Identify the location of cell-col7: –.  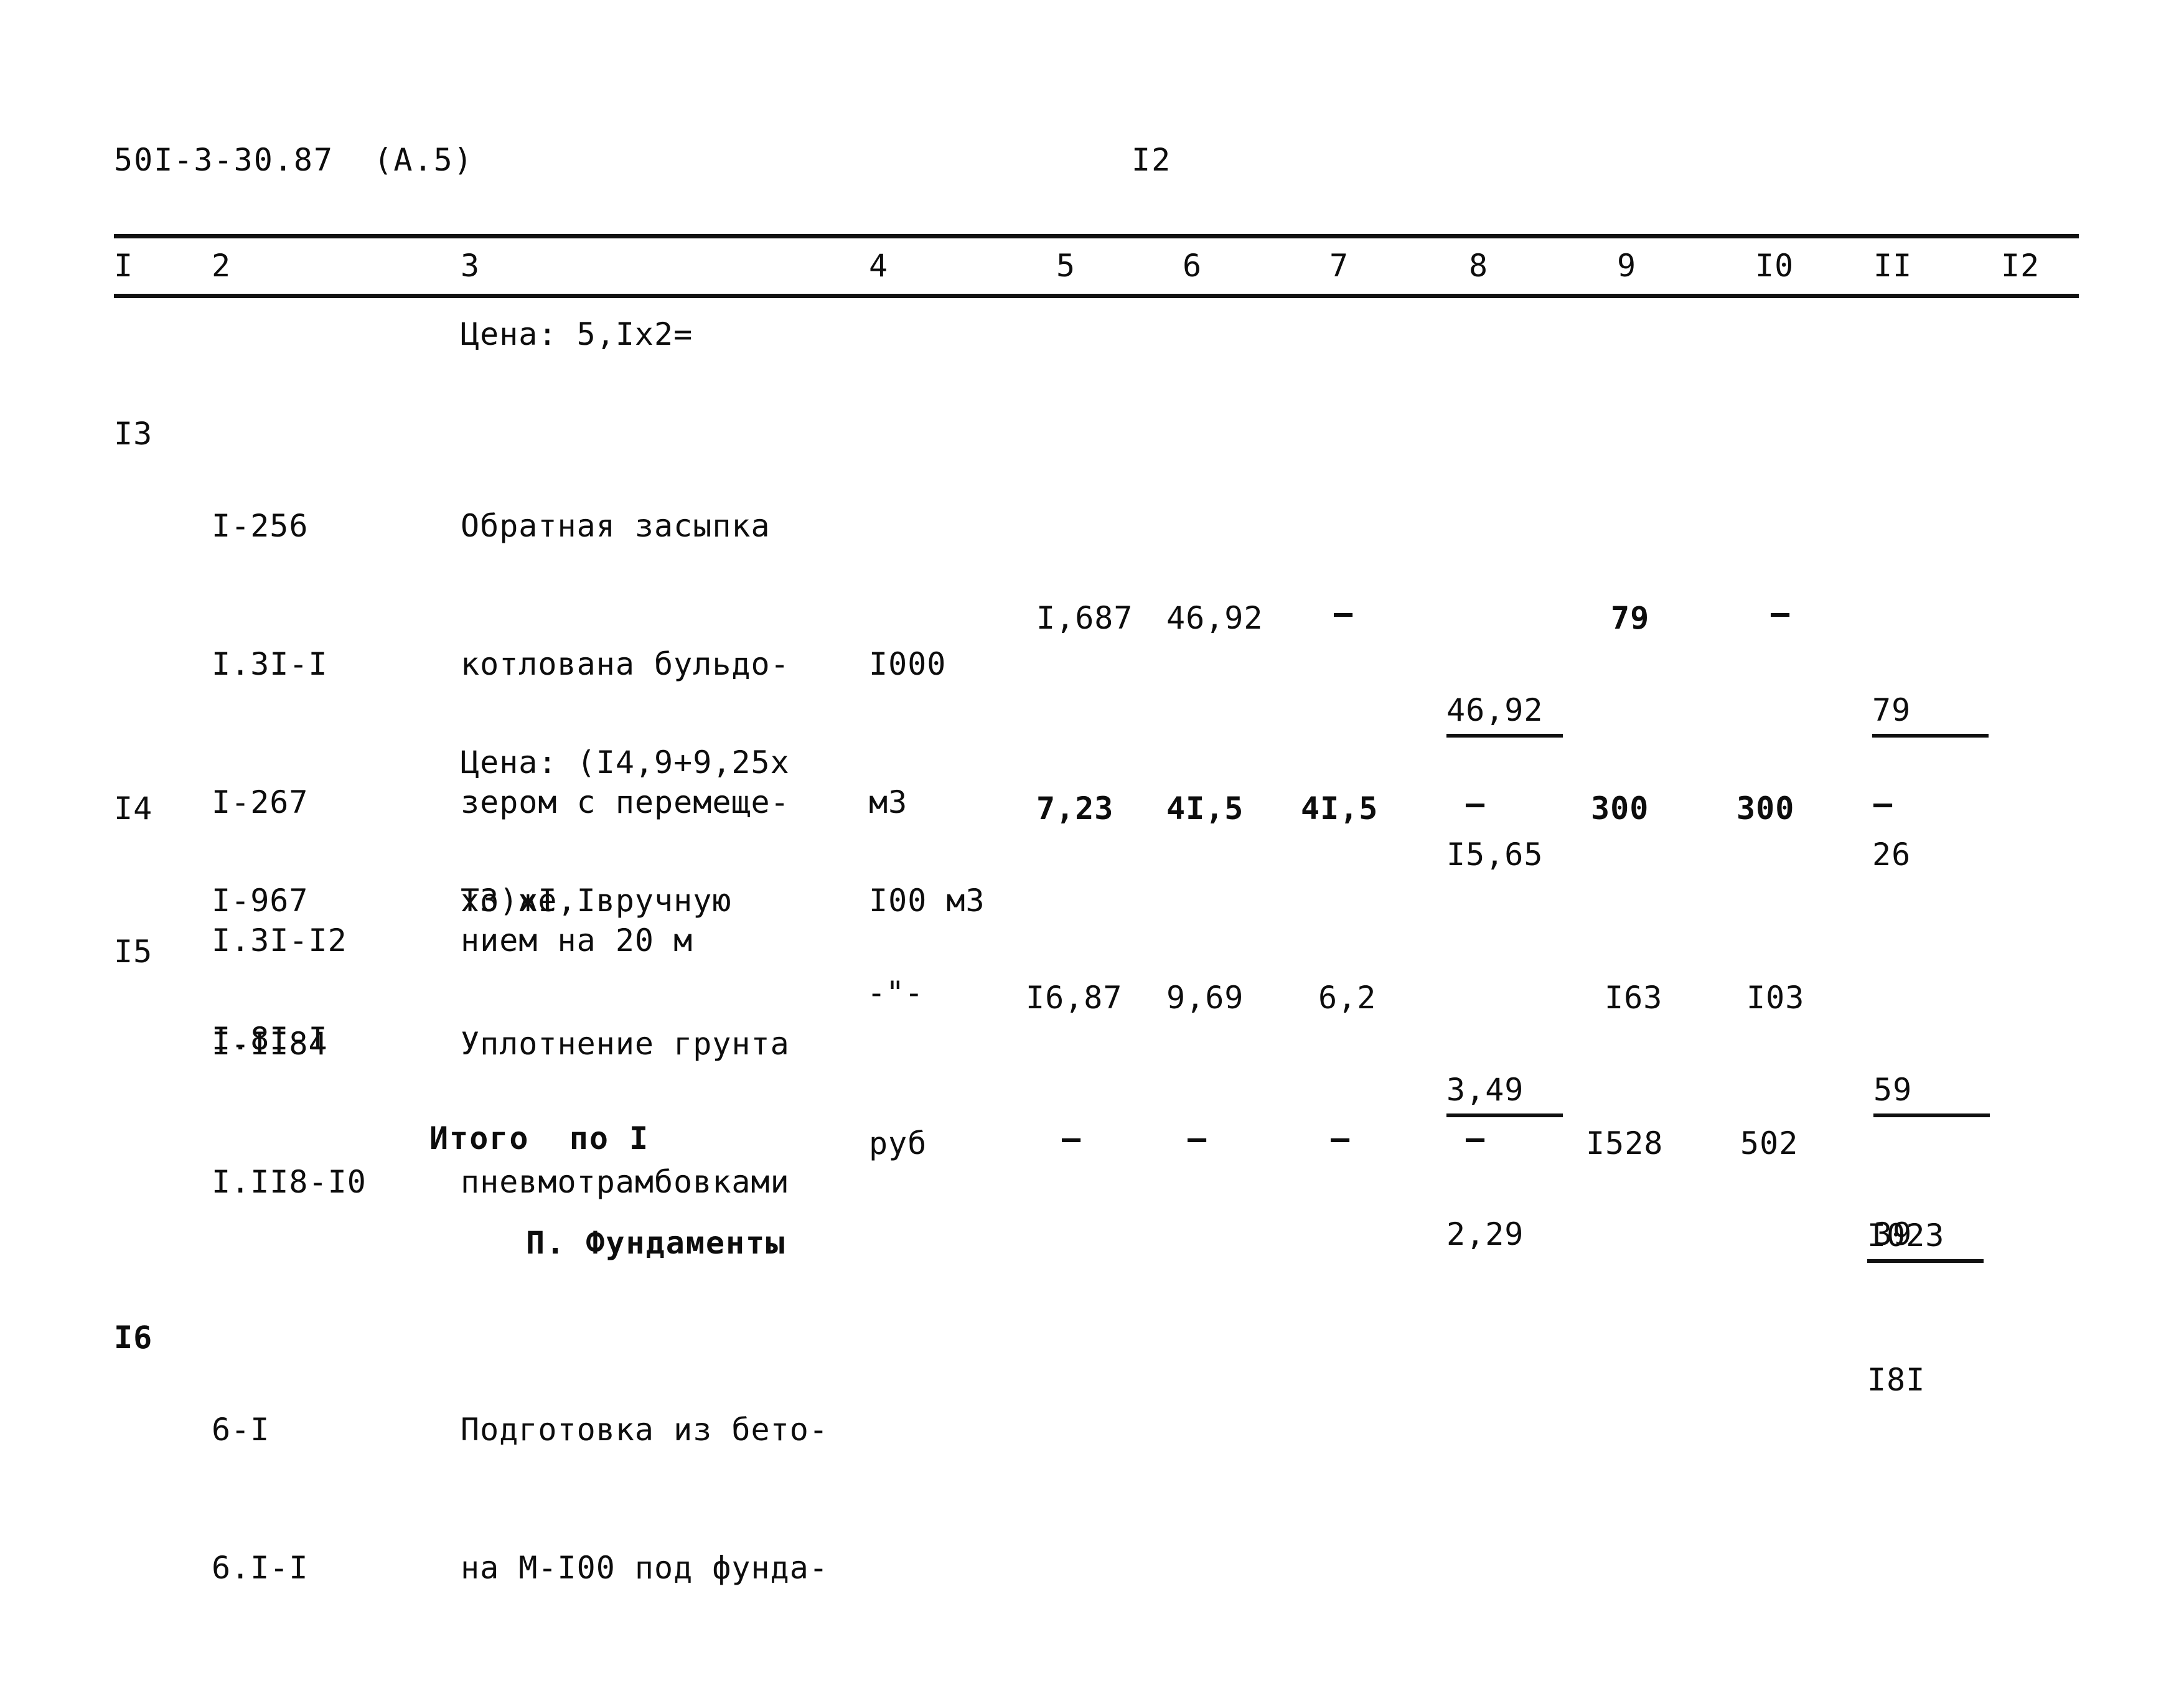
(1344, 613).